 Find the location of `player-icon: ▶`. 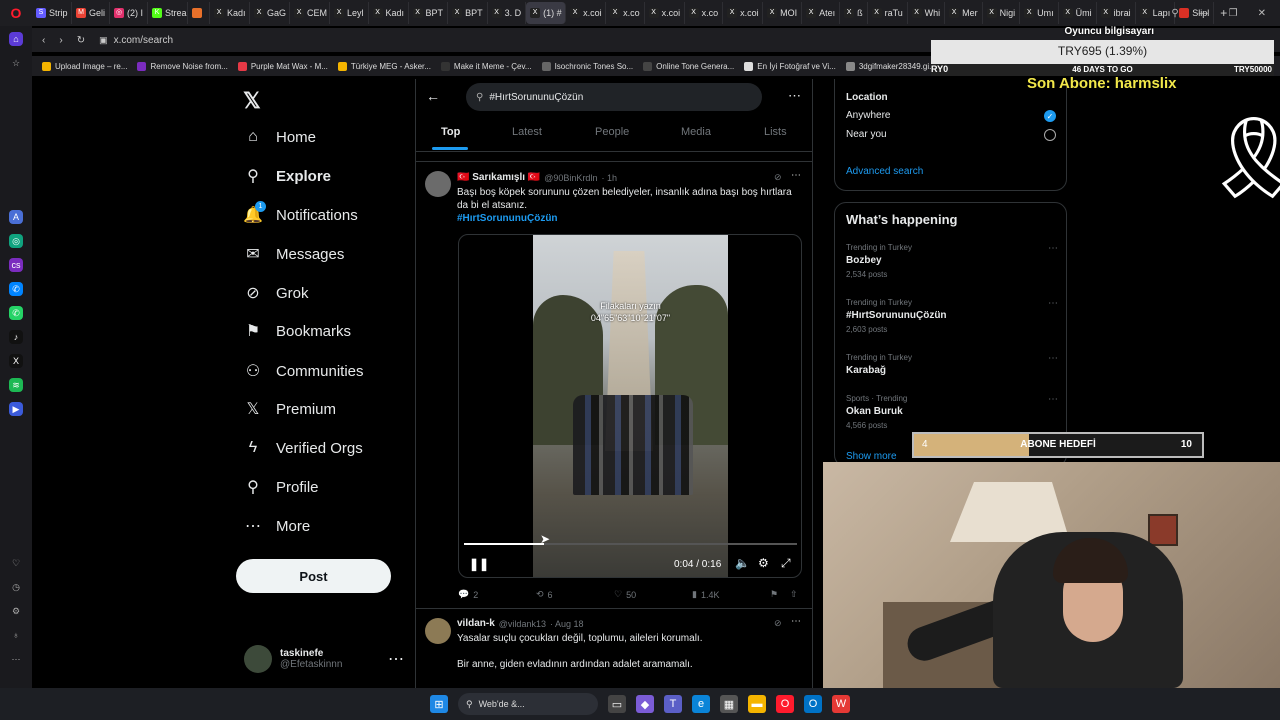

player-icon: ▶ is located at coordinates (16, 409).